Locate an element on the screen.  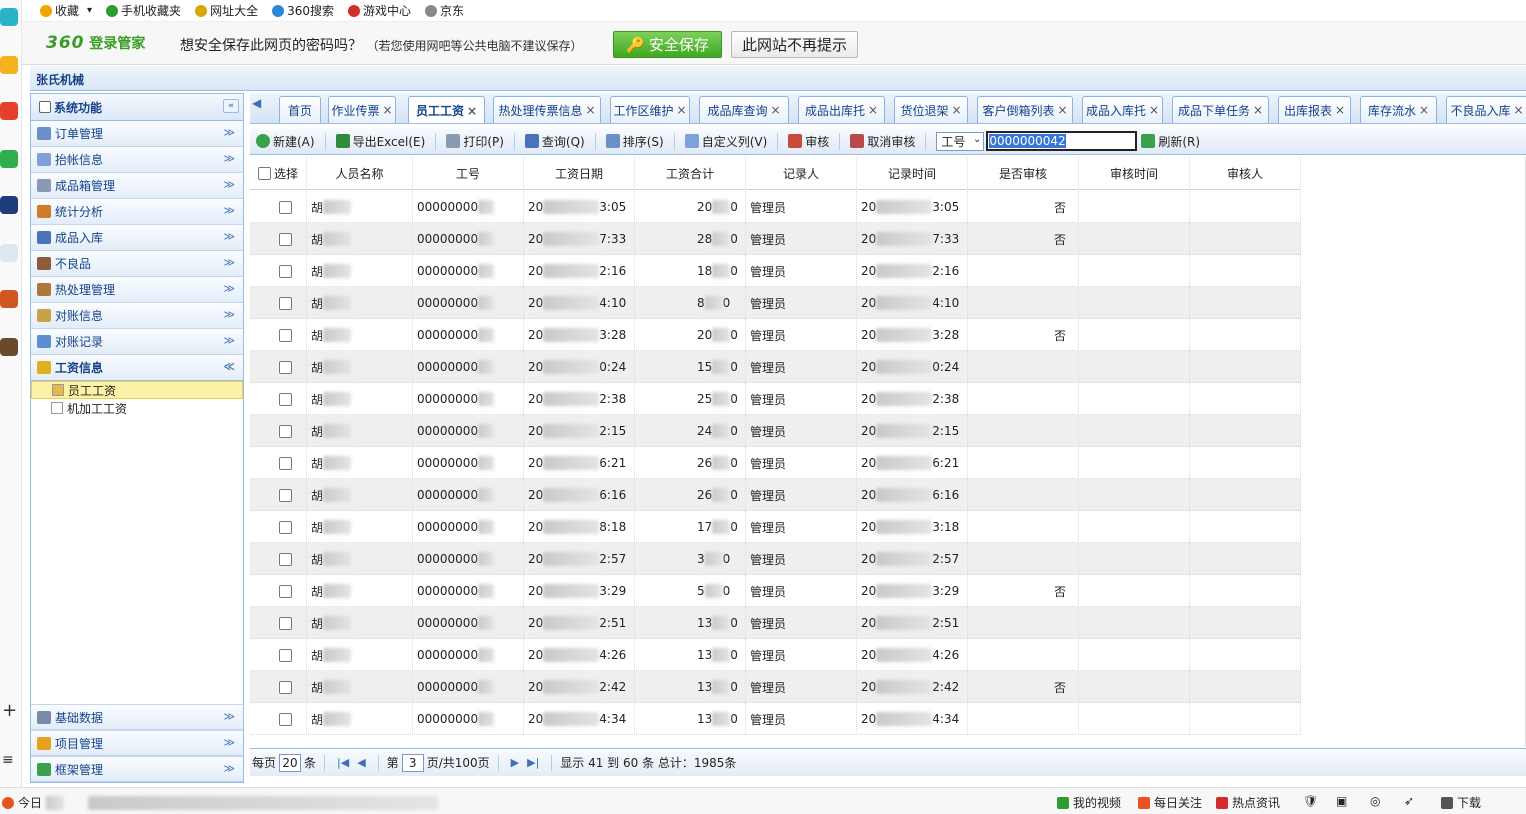
column-header: 人员名称 is located at coordinates (360, 173).